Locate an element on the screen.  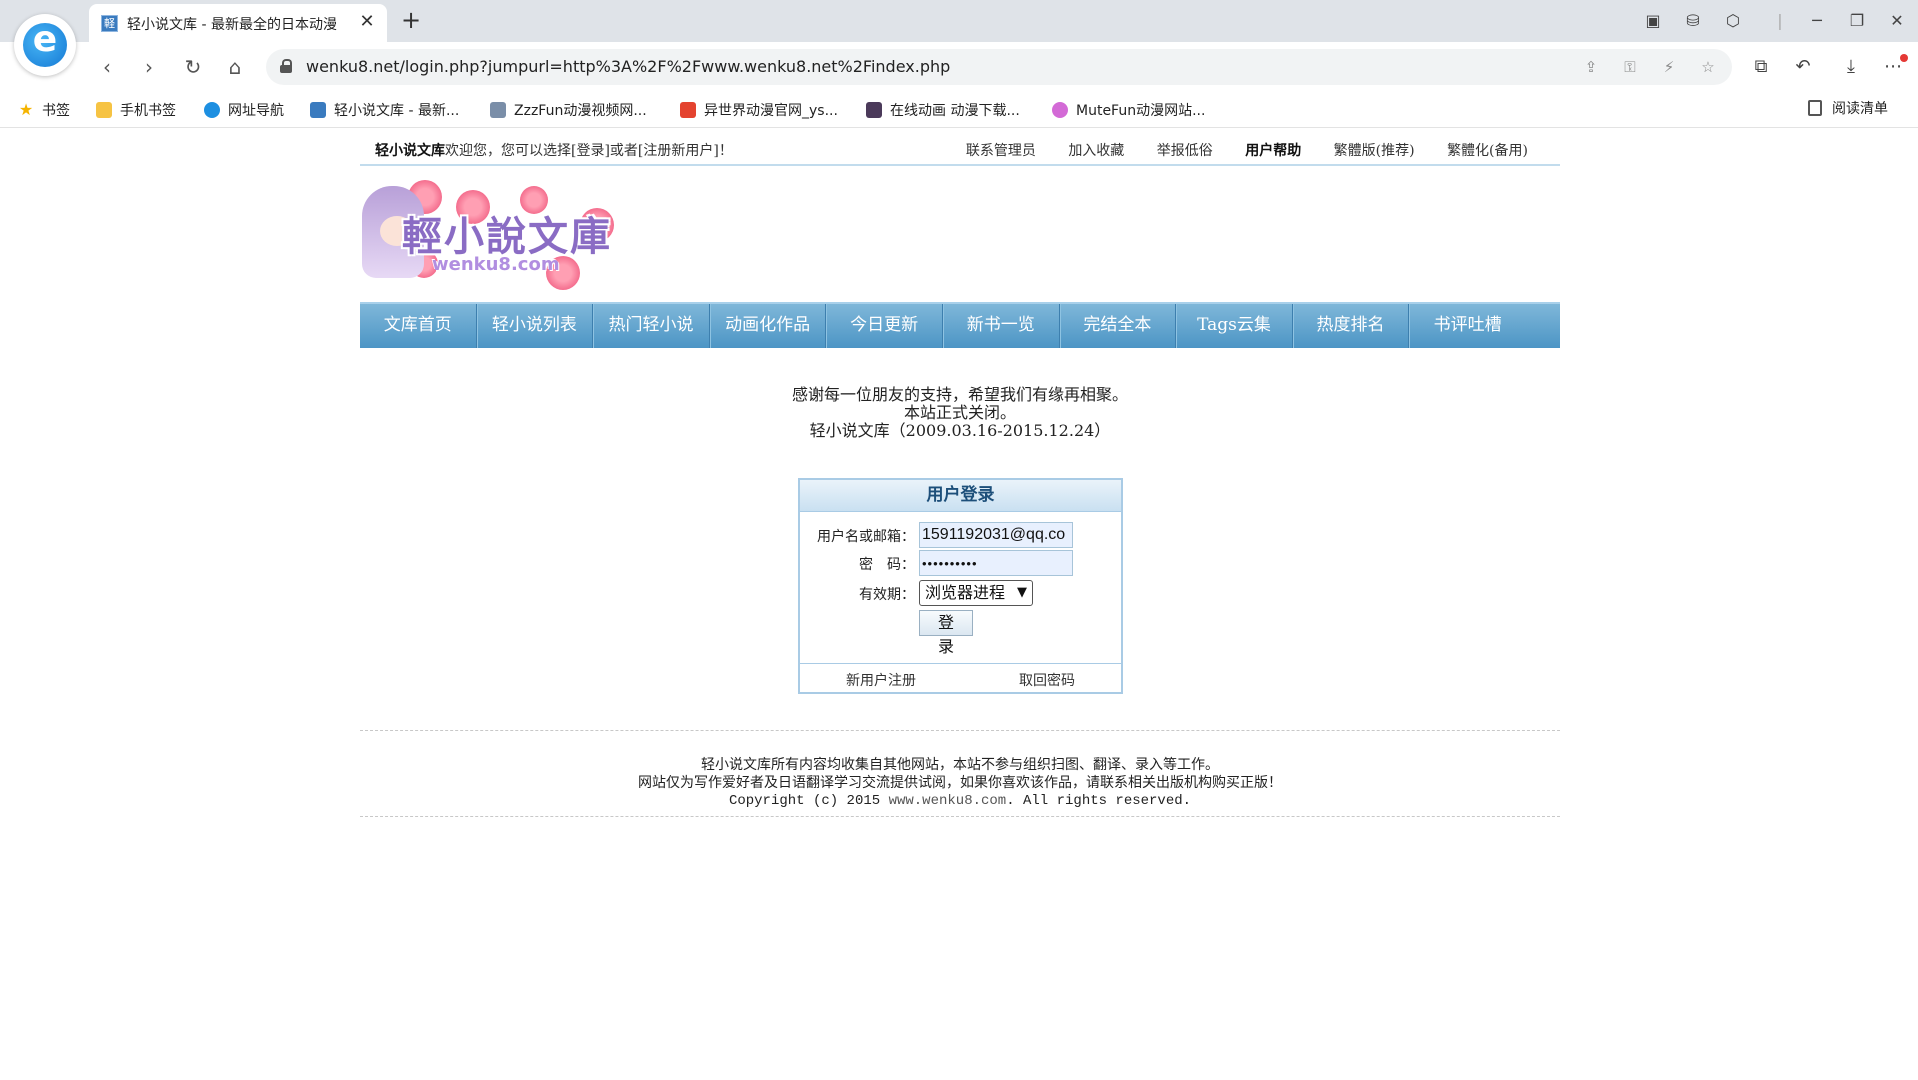
nav-completed: 完结全本 is located at coordinates (1118, 326).